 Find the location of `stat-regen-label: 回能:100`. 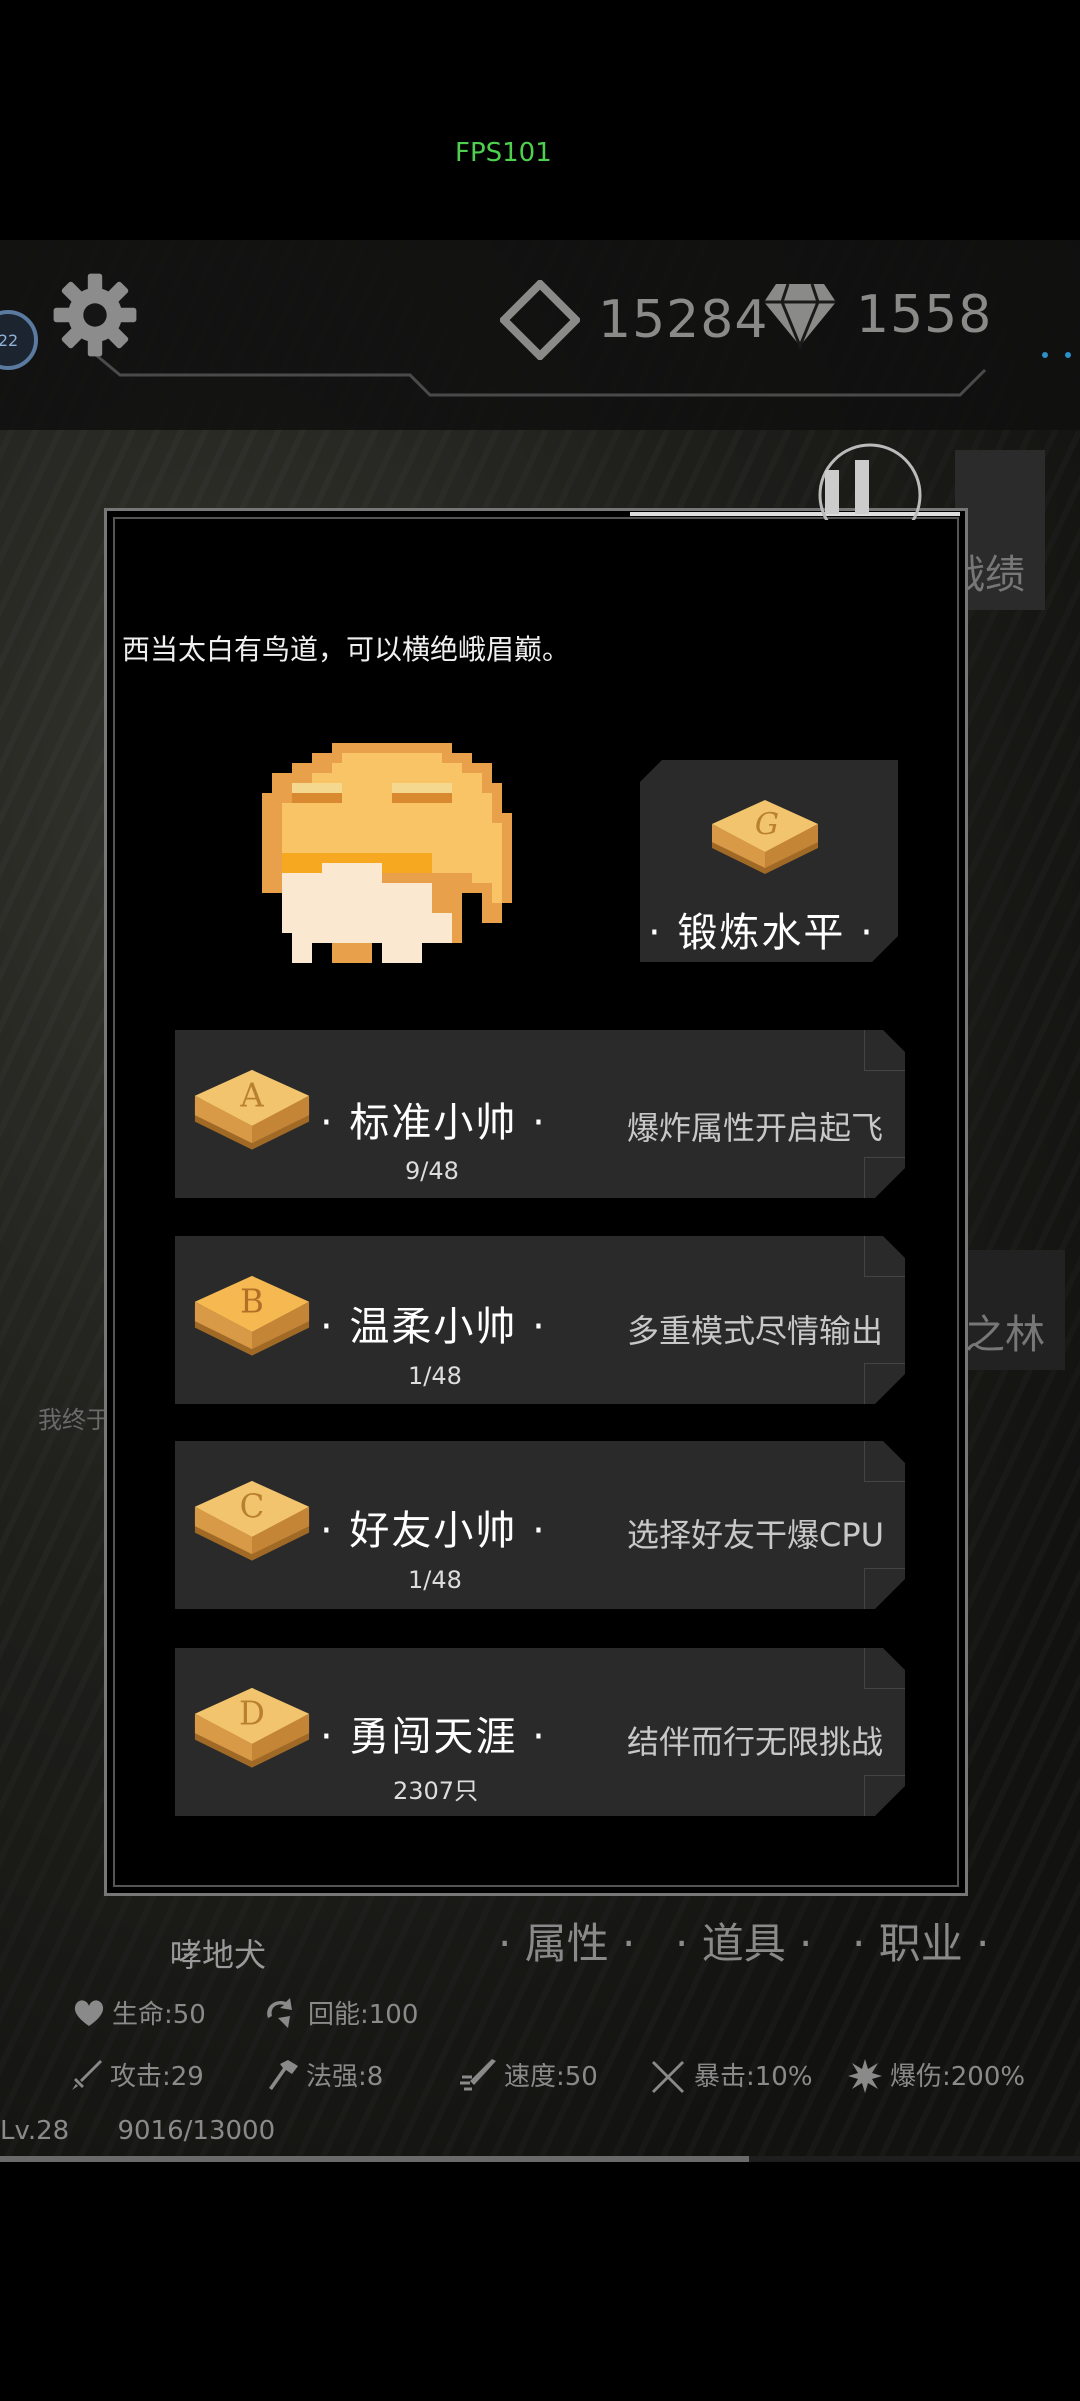

stat-regen-label: 回能:100 is located at coordinates (363, 2015).